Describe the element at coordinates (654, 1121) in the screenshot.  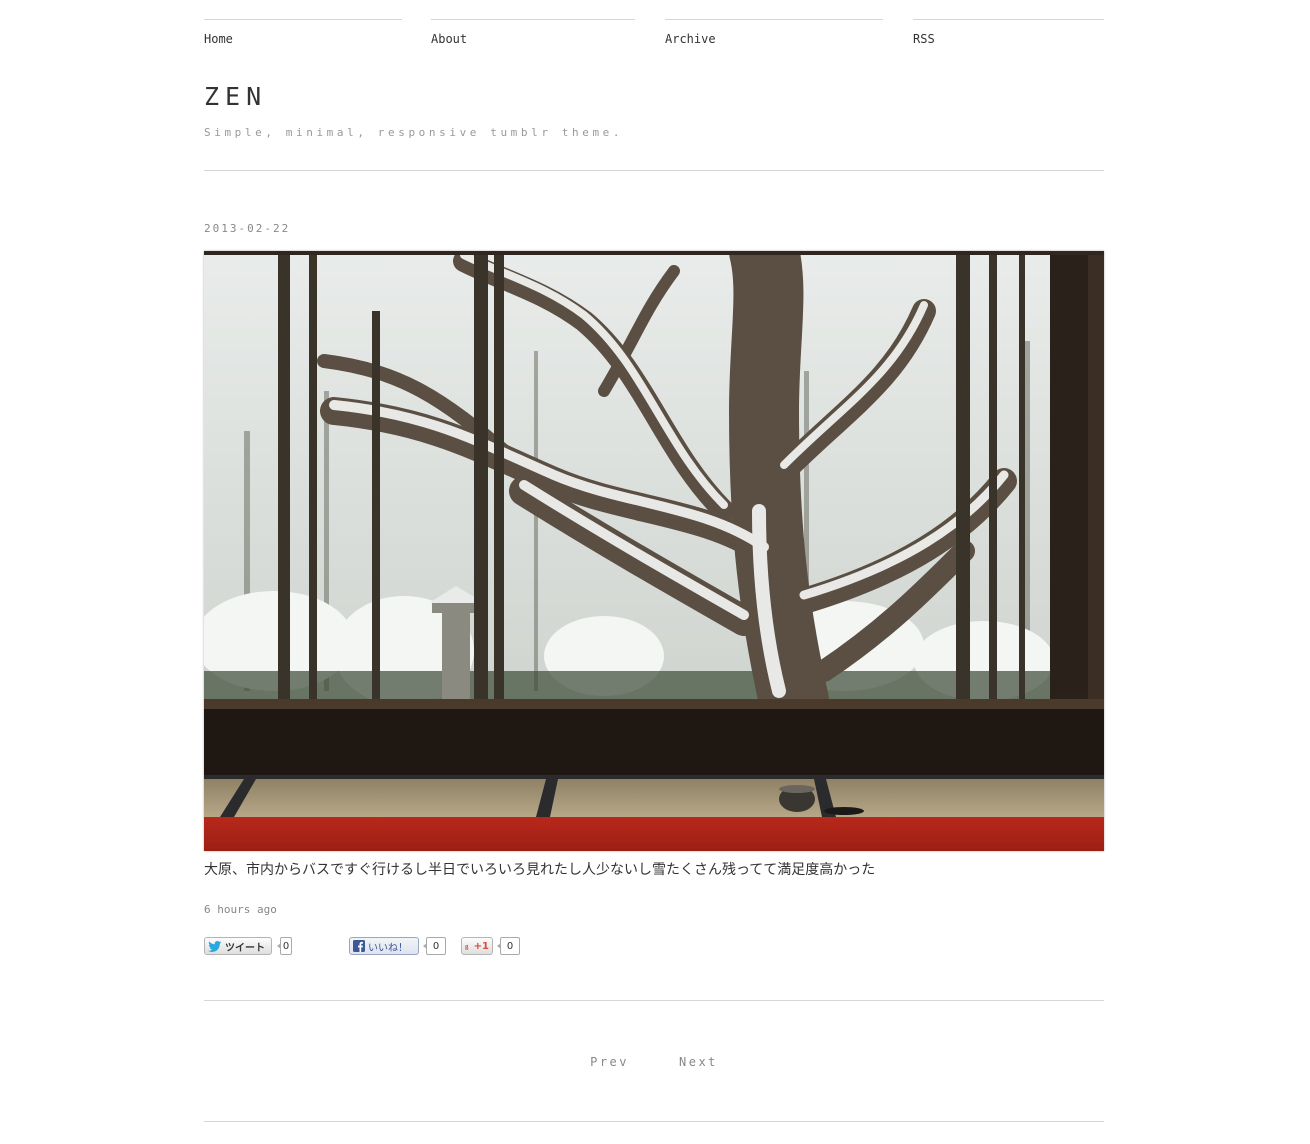
I see `footer-divider` at that location.